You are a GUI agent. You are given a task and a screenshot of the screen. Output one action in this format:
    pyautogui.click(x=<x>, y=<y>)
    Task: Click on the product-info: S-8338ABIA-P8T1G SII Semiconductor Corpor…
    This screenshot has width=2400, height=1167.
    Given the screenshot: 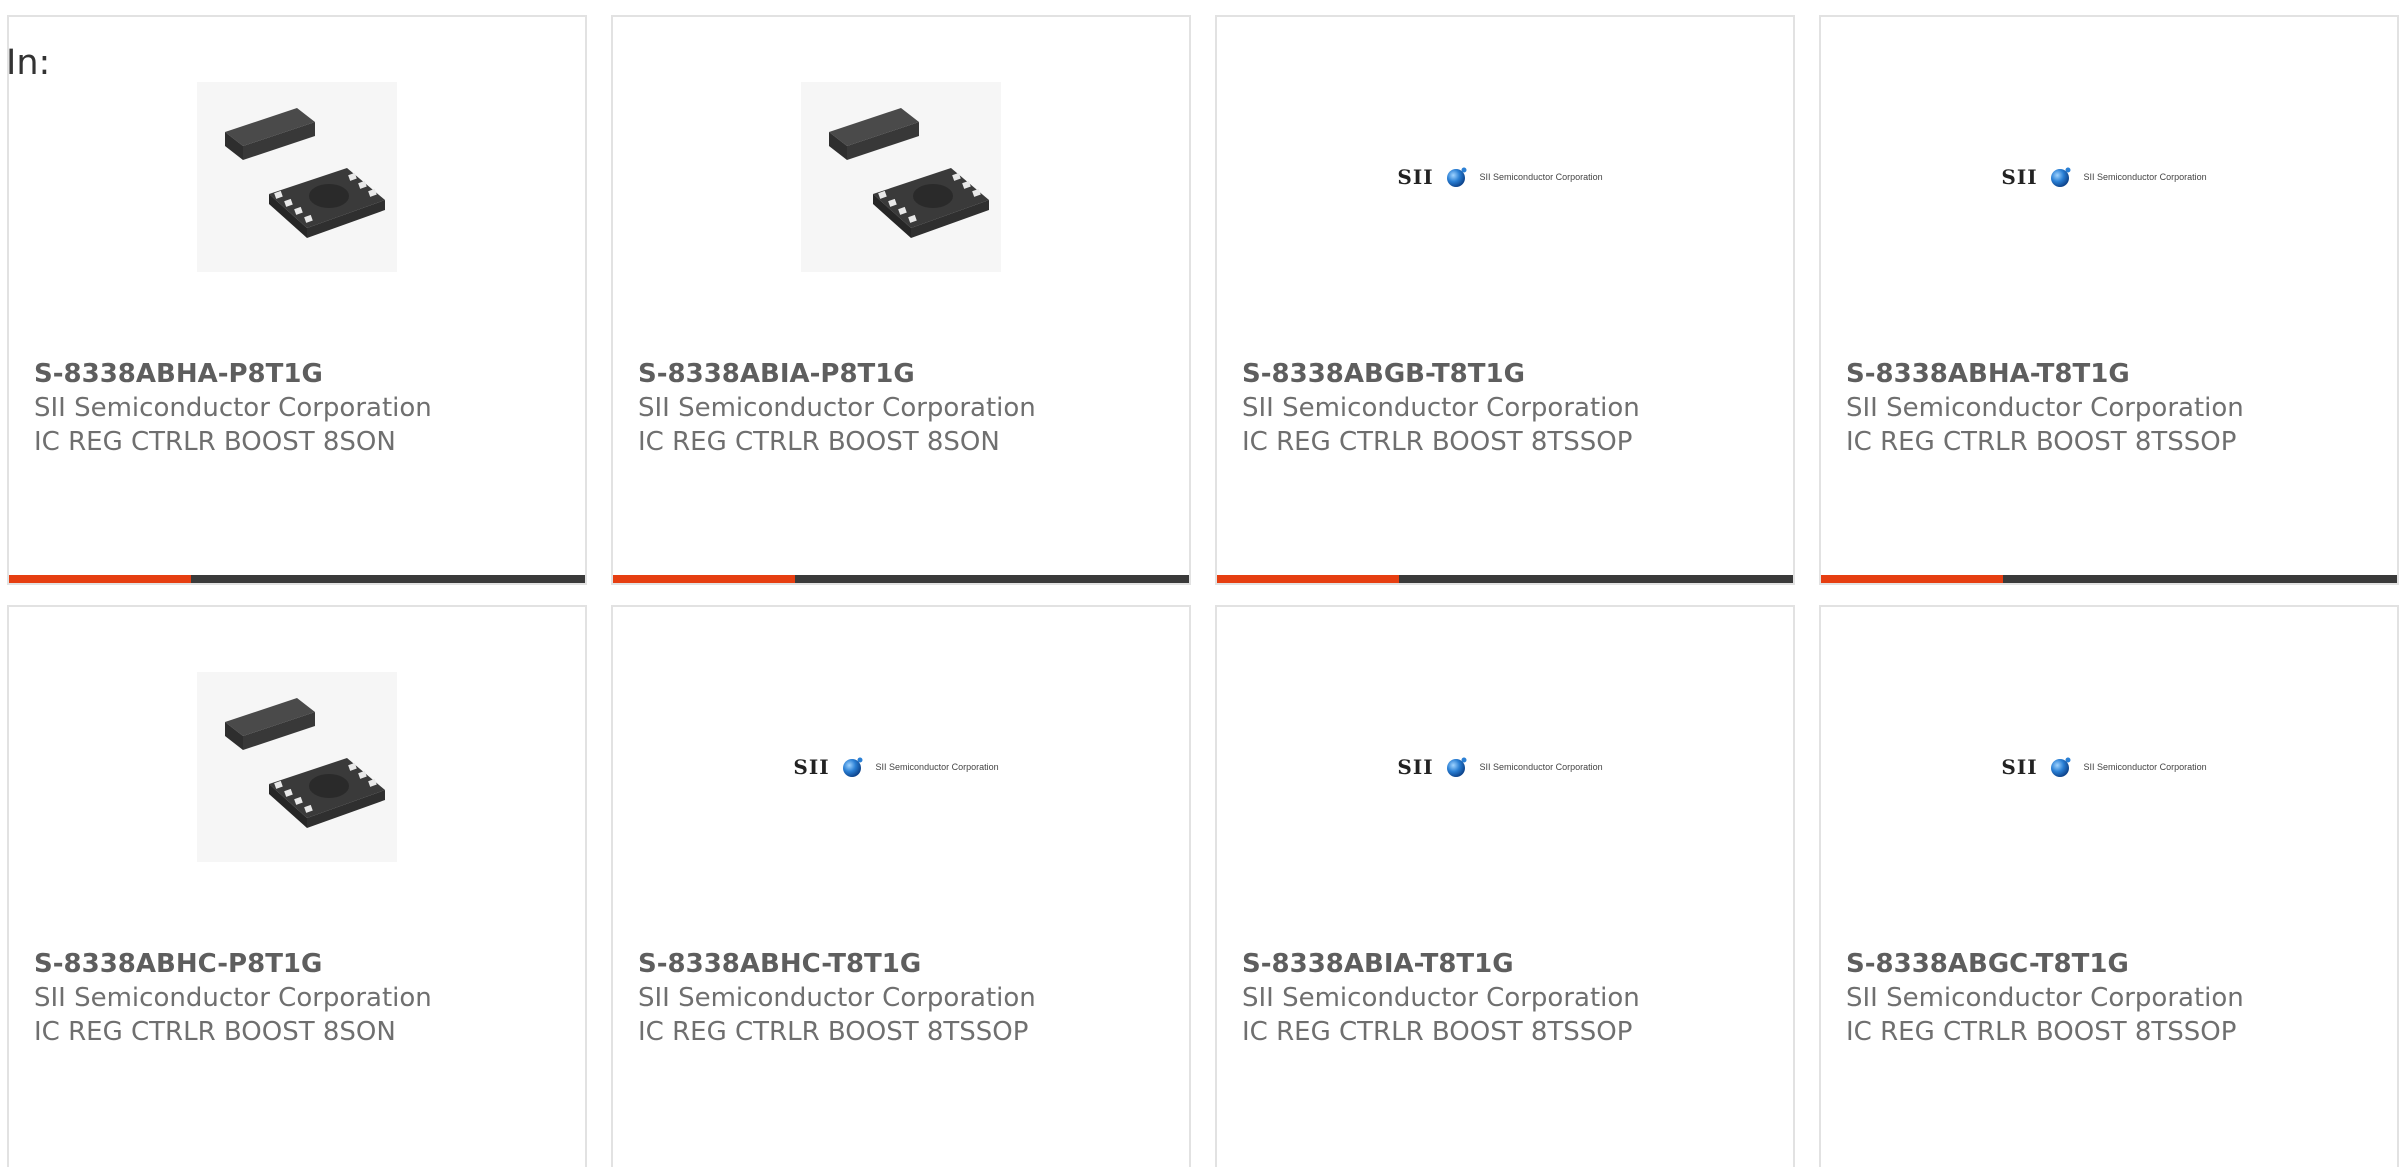 What is the action you would take?
    pyautogui.click(x=837, y=408)
    